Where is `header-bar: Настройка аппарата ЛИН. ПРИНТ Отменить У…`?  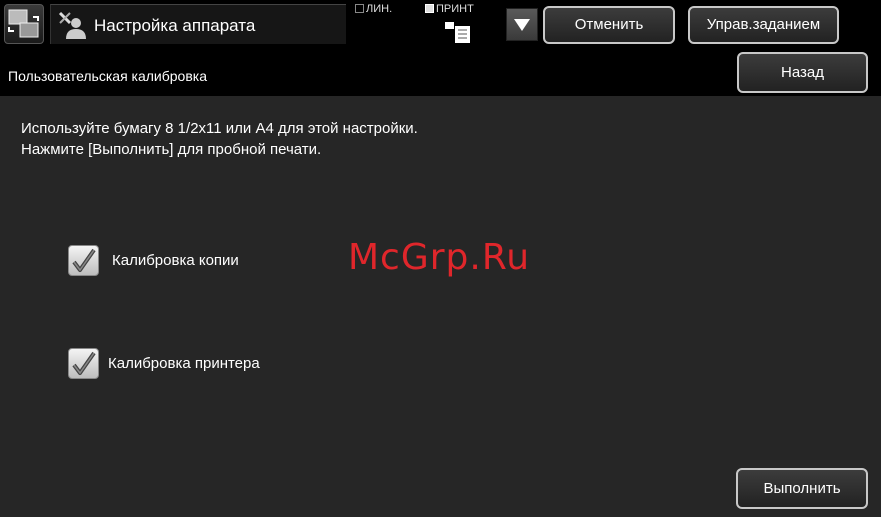 header-bar: Настройка аппарата ЛИН. ПРИНТ Отменить У… is located at coordinates (440, 24).